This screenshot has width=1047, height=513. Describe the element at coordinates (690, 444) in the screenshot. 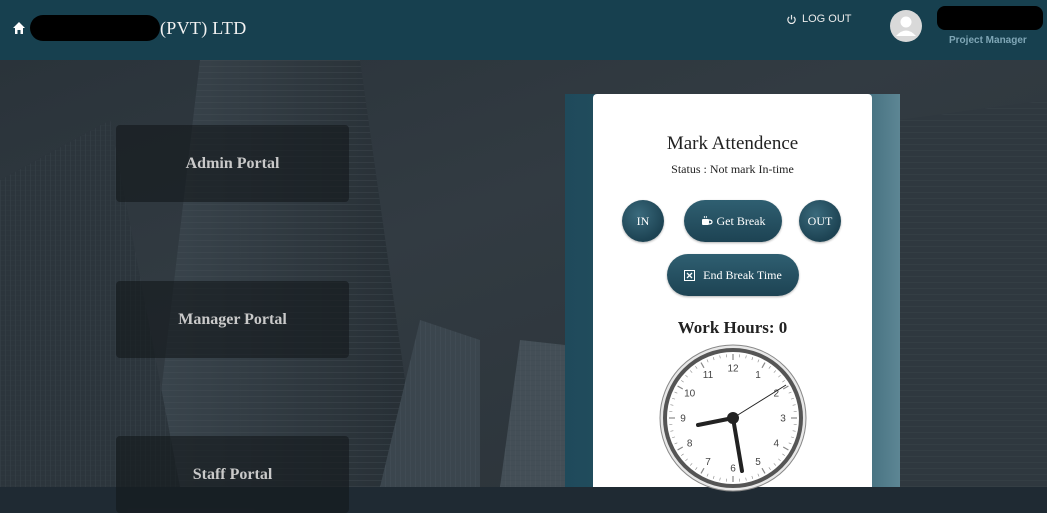

I see `clock-number: 8` at that location.